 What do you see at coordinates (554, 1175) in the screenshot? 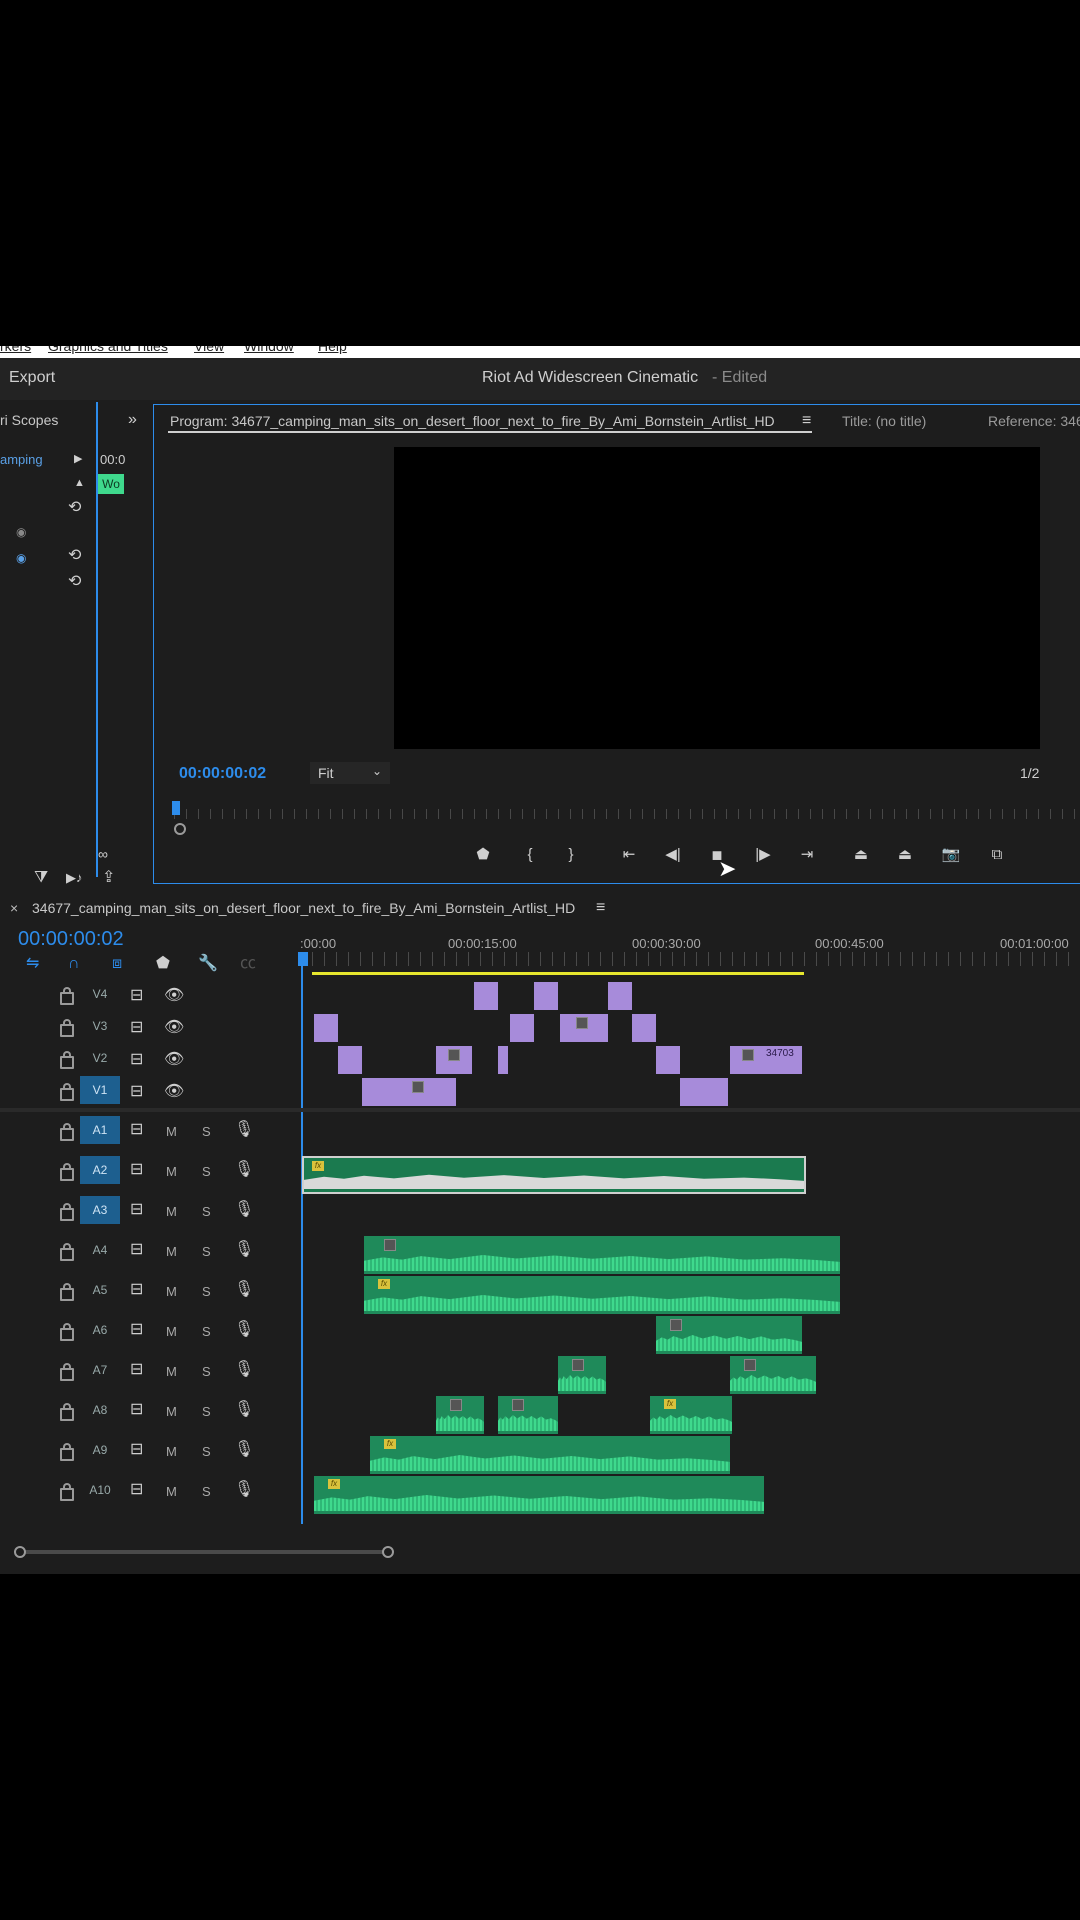
I see `audio-clip-a2: fx` at bounding box center [554, 1175].